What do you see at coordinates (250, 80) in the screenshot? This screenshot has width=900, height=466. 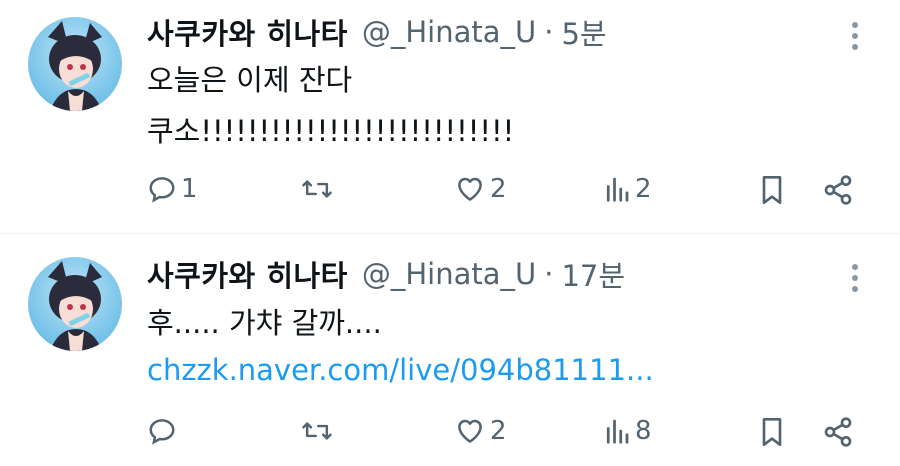 I see `tweet-text-line: 오늘은 이제 잔다` at bounding box center [250, 80].